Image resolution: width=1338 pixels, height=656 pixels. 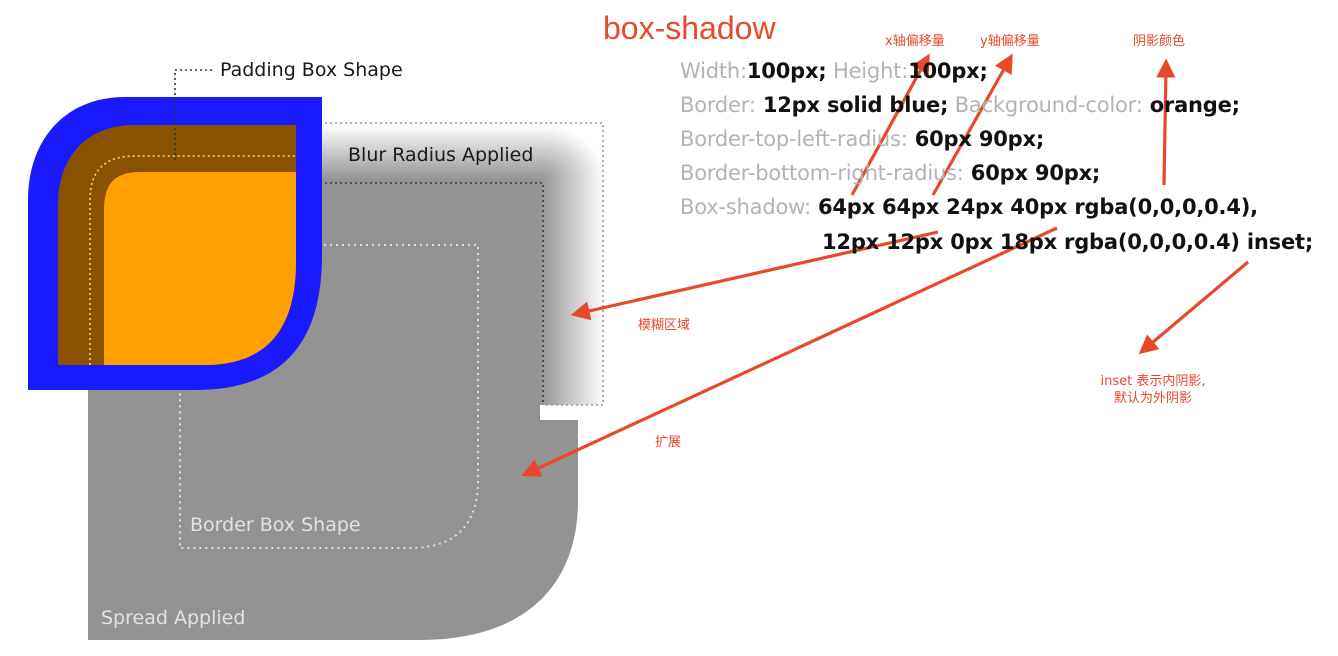 What do you see at coordinates (1159, 41) in the screenshot?
I see `shadow-color-label: 阴影颜色` at bounding box center [1159, 41].